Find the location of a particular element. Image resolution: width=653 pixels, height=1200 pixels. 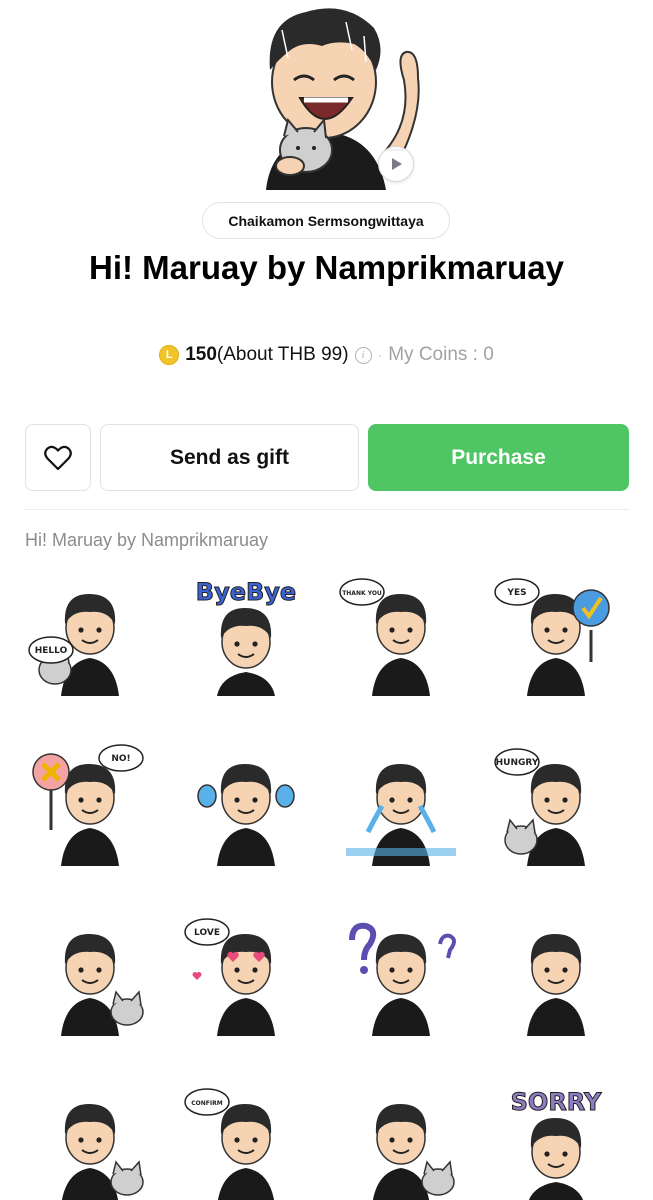

sticker-thank-you-caption: THANK YOU is located at coordinates (362, 593).